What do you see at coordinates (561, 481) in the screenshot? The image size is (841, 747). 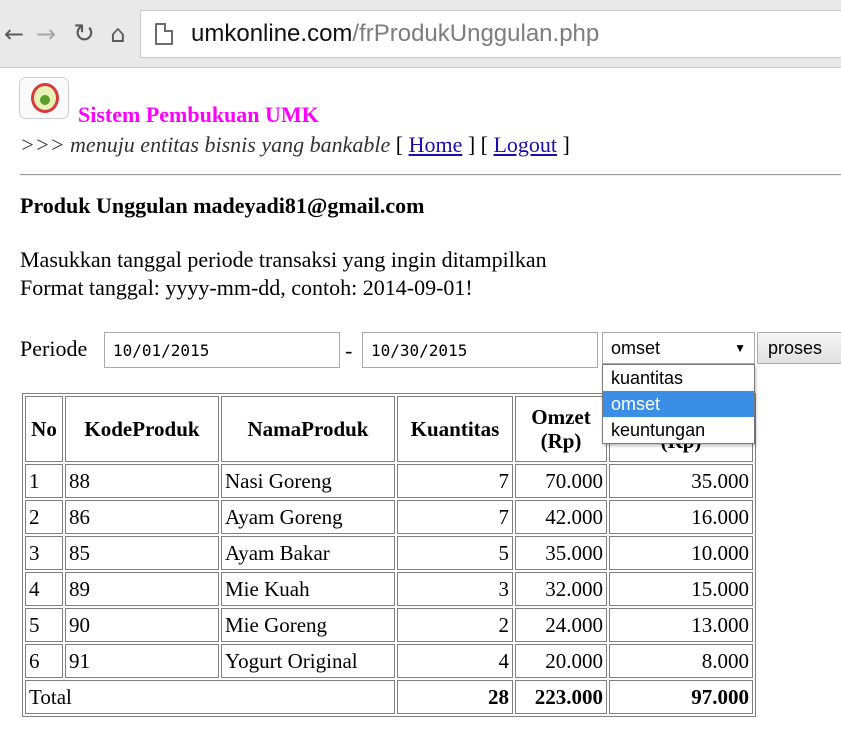 I see `cell-omzet: 70.000` at bounding box center [561, 481].